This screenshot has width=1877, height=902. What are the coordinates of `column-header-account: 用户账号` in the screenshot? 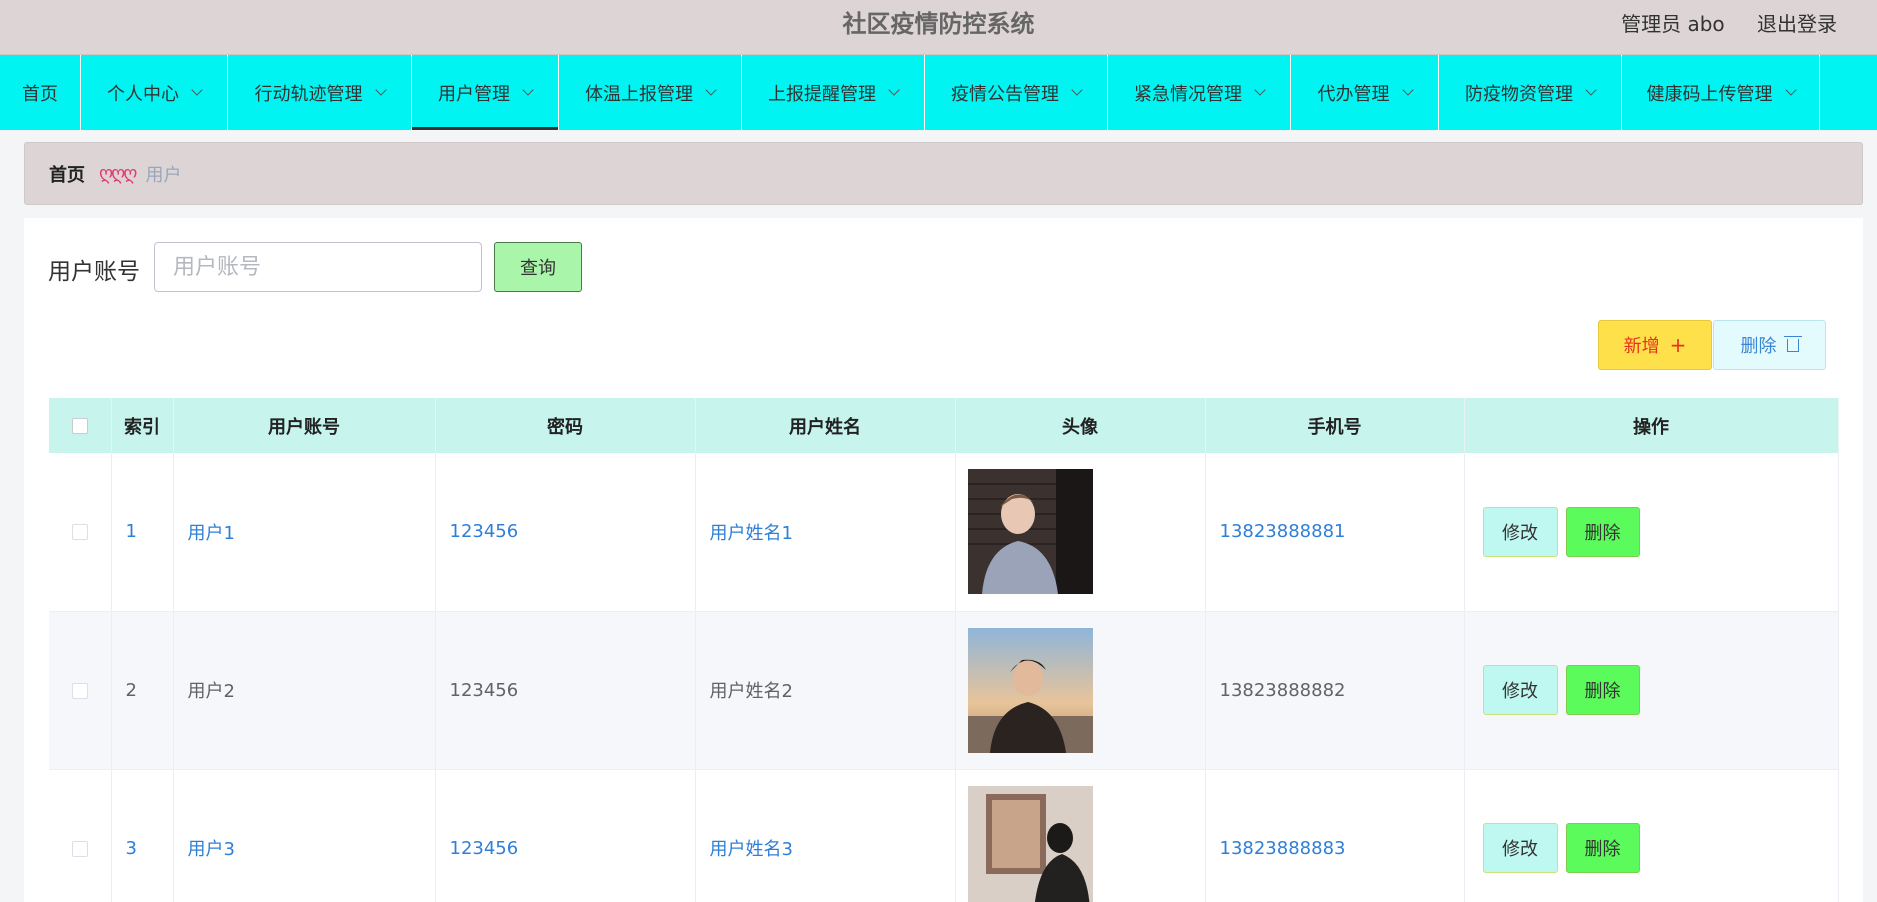 It's located at (304, 425).